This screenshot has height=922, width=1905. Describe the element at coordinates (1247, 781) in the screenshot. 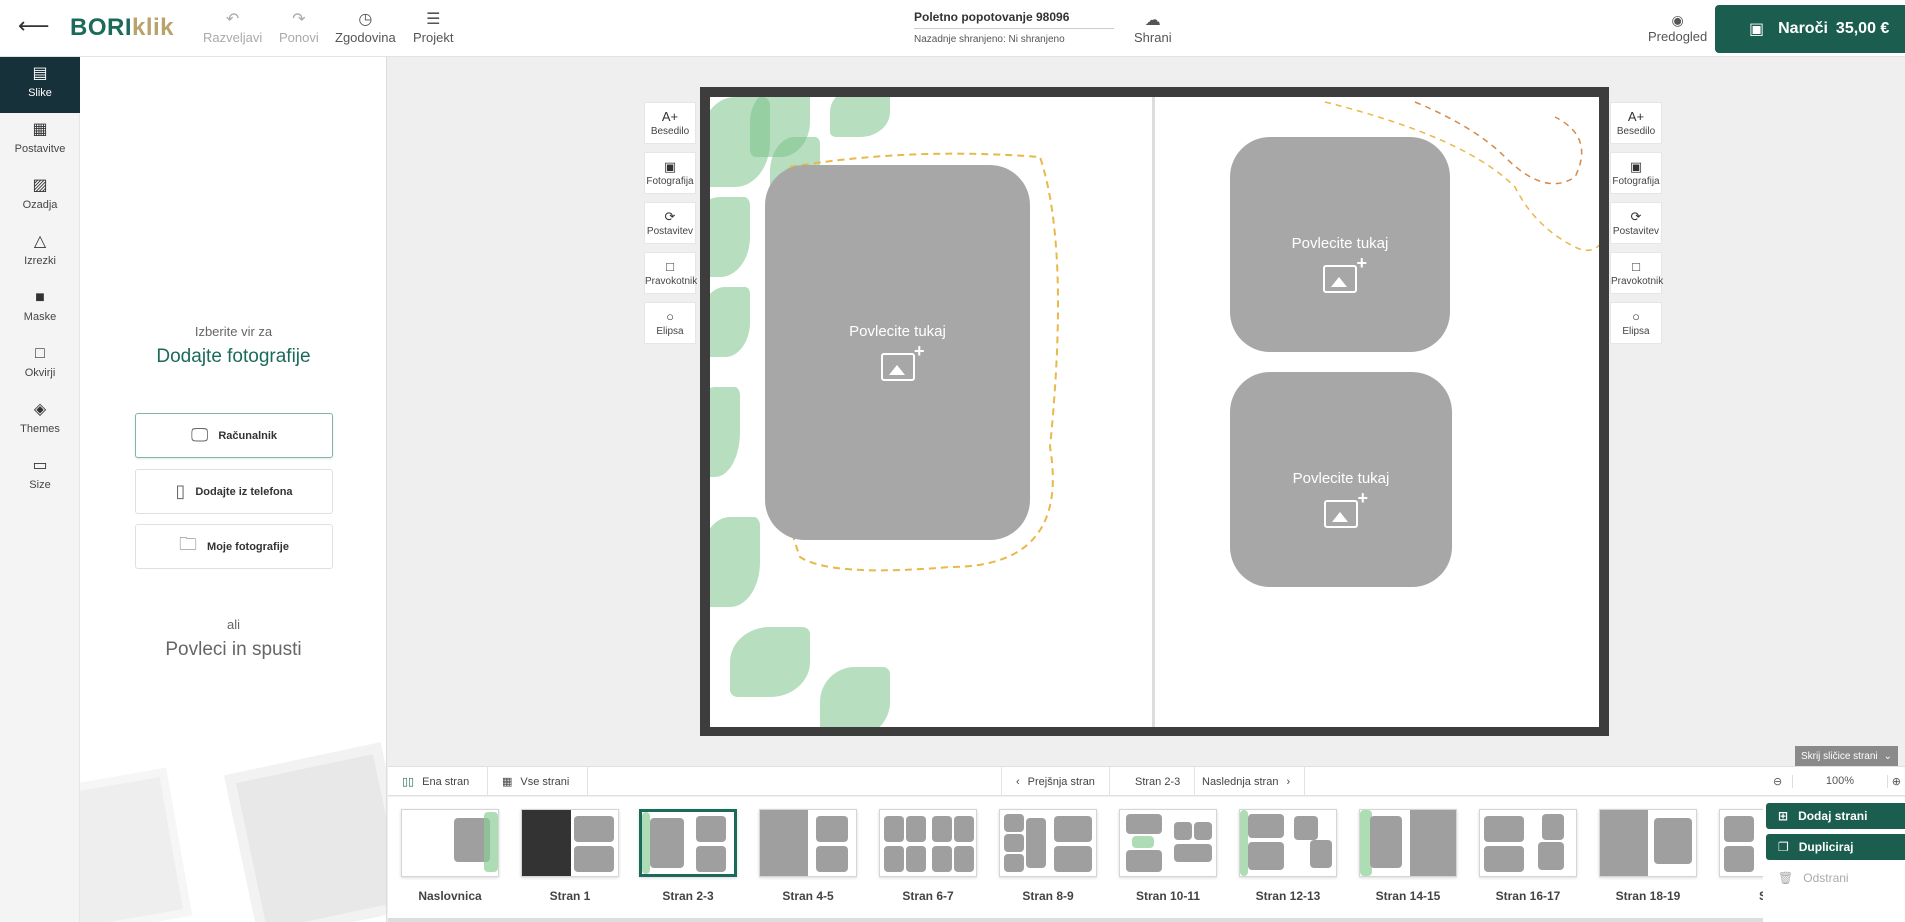

I see `next-page-button: Naslednja stran ›` at that location.